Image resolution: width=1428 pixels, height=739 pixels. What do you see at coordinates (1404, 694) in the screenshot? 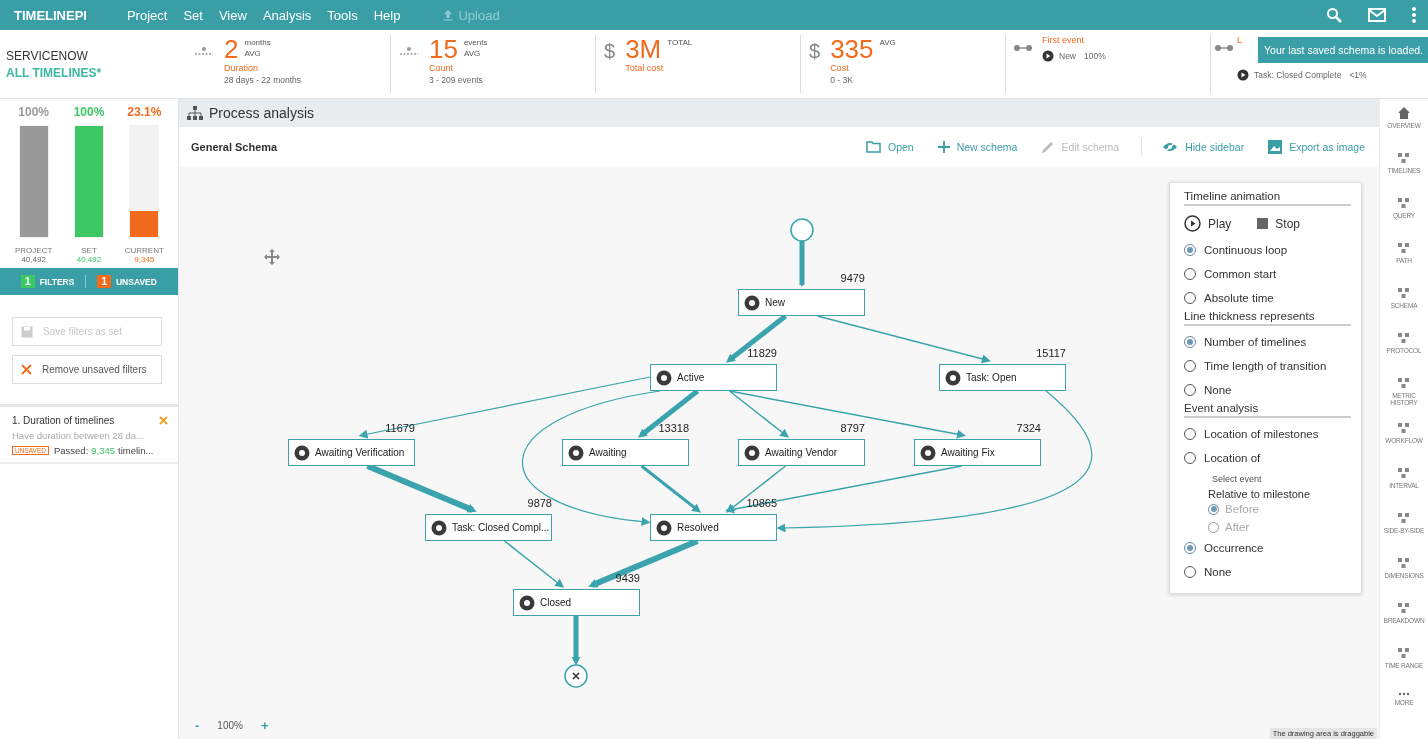
I see `dots-icon` at bounding box center [1404, 694].